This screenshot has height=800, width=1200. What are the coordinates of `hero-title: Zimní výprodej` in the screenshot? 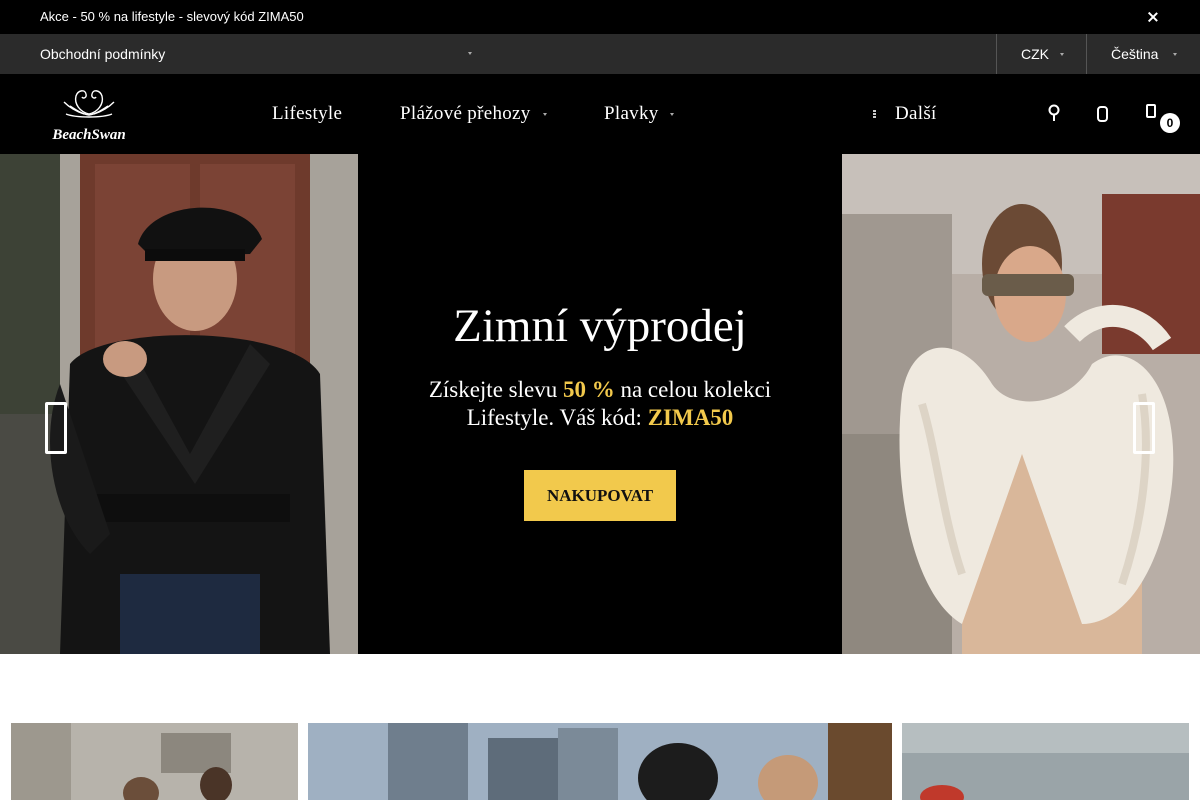 It's located at (600, 326).